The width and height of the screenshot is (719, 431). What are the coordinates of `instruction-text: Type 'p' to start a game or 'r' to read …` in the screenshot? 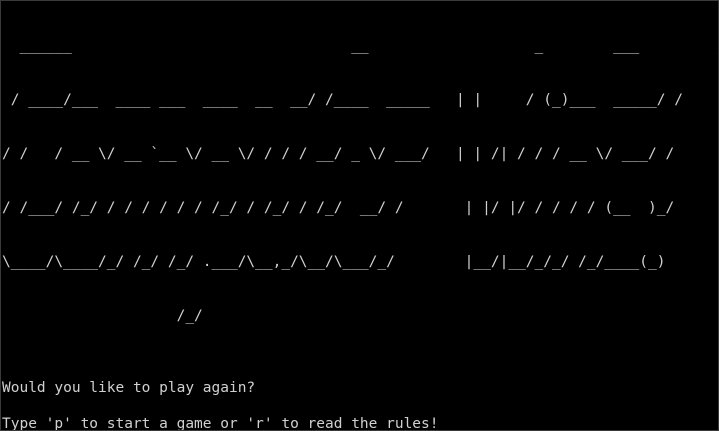 It's located at (220, 423).